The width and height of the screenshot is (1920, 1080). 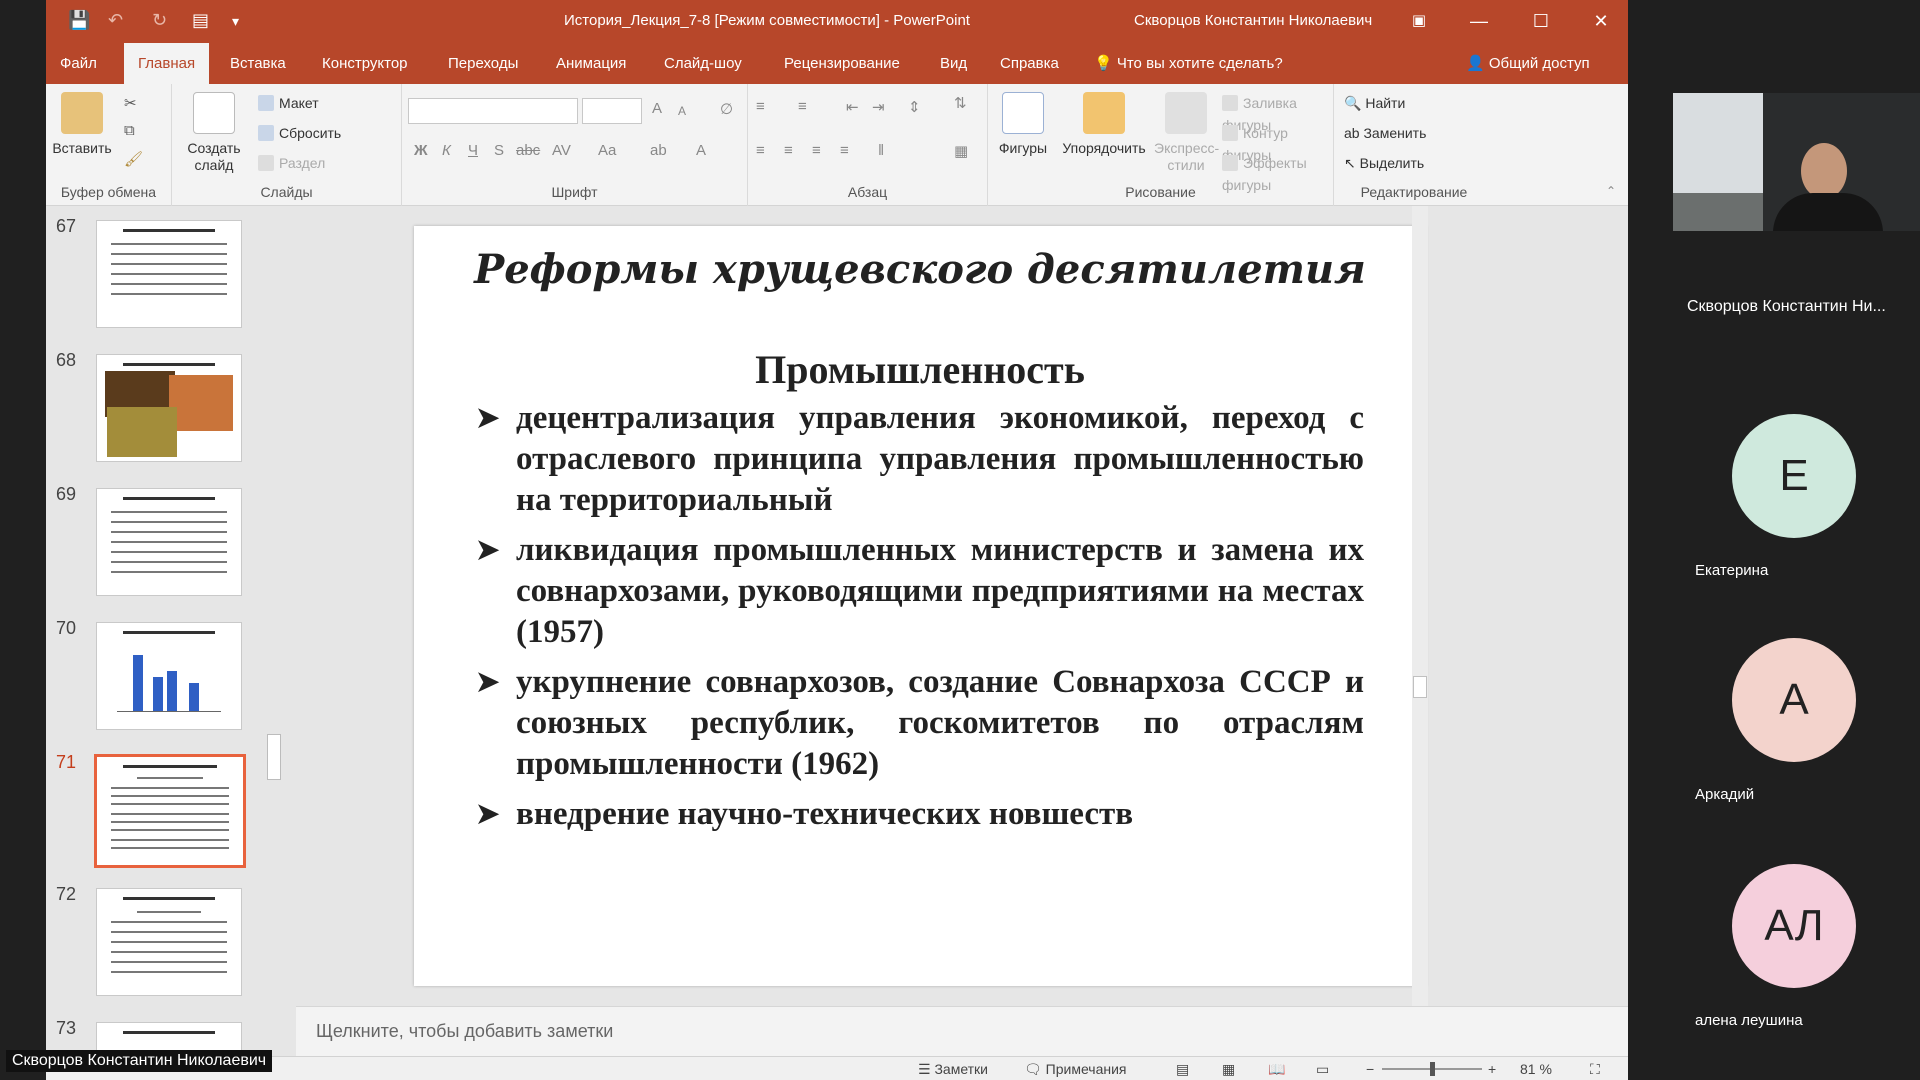 What do you see at coordinates (365, 63) in the screenshot?
I see `tab-design: Конструктор` at bounding box center [365, 63].